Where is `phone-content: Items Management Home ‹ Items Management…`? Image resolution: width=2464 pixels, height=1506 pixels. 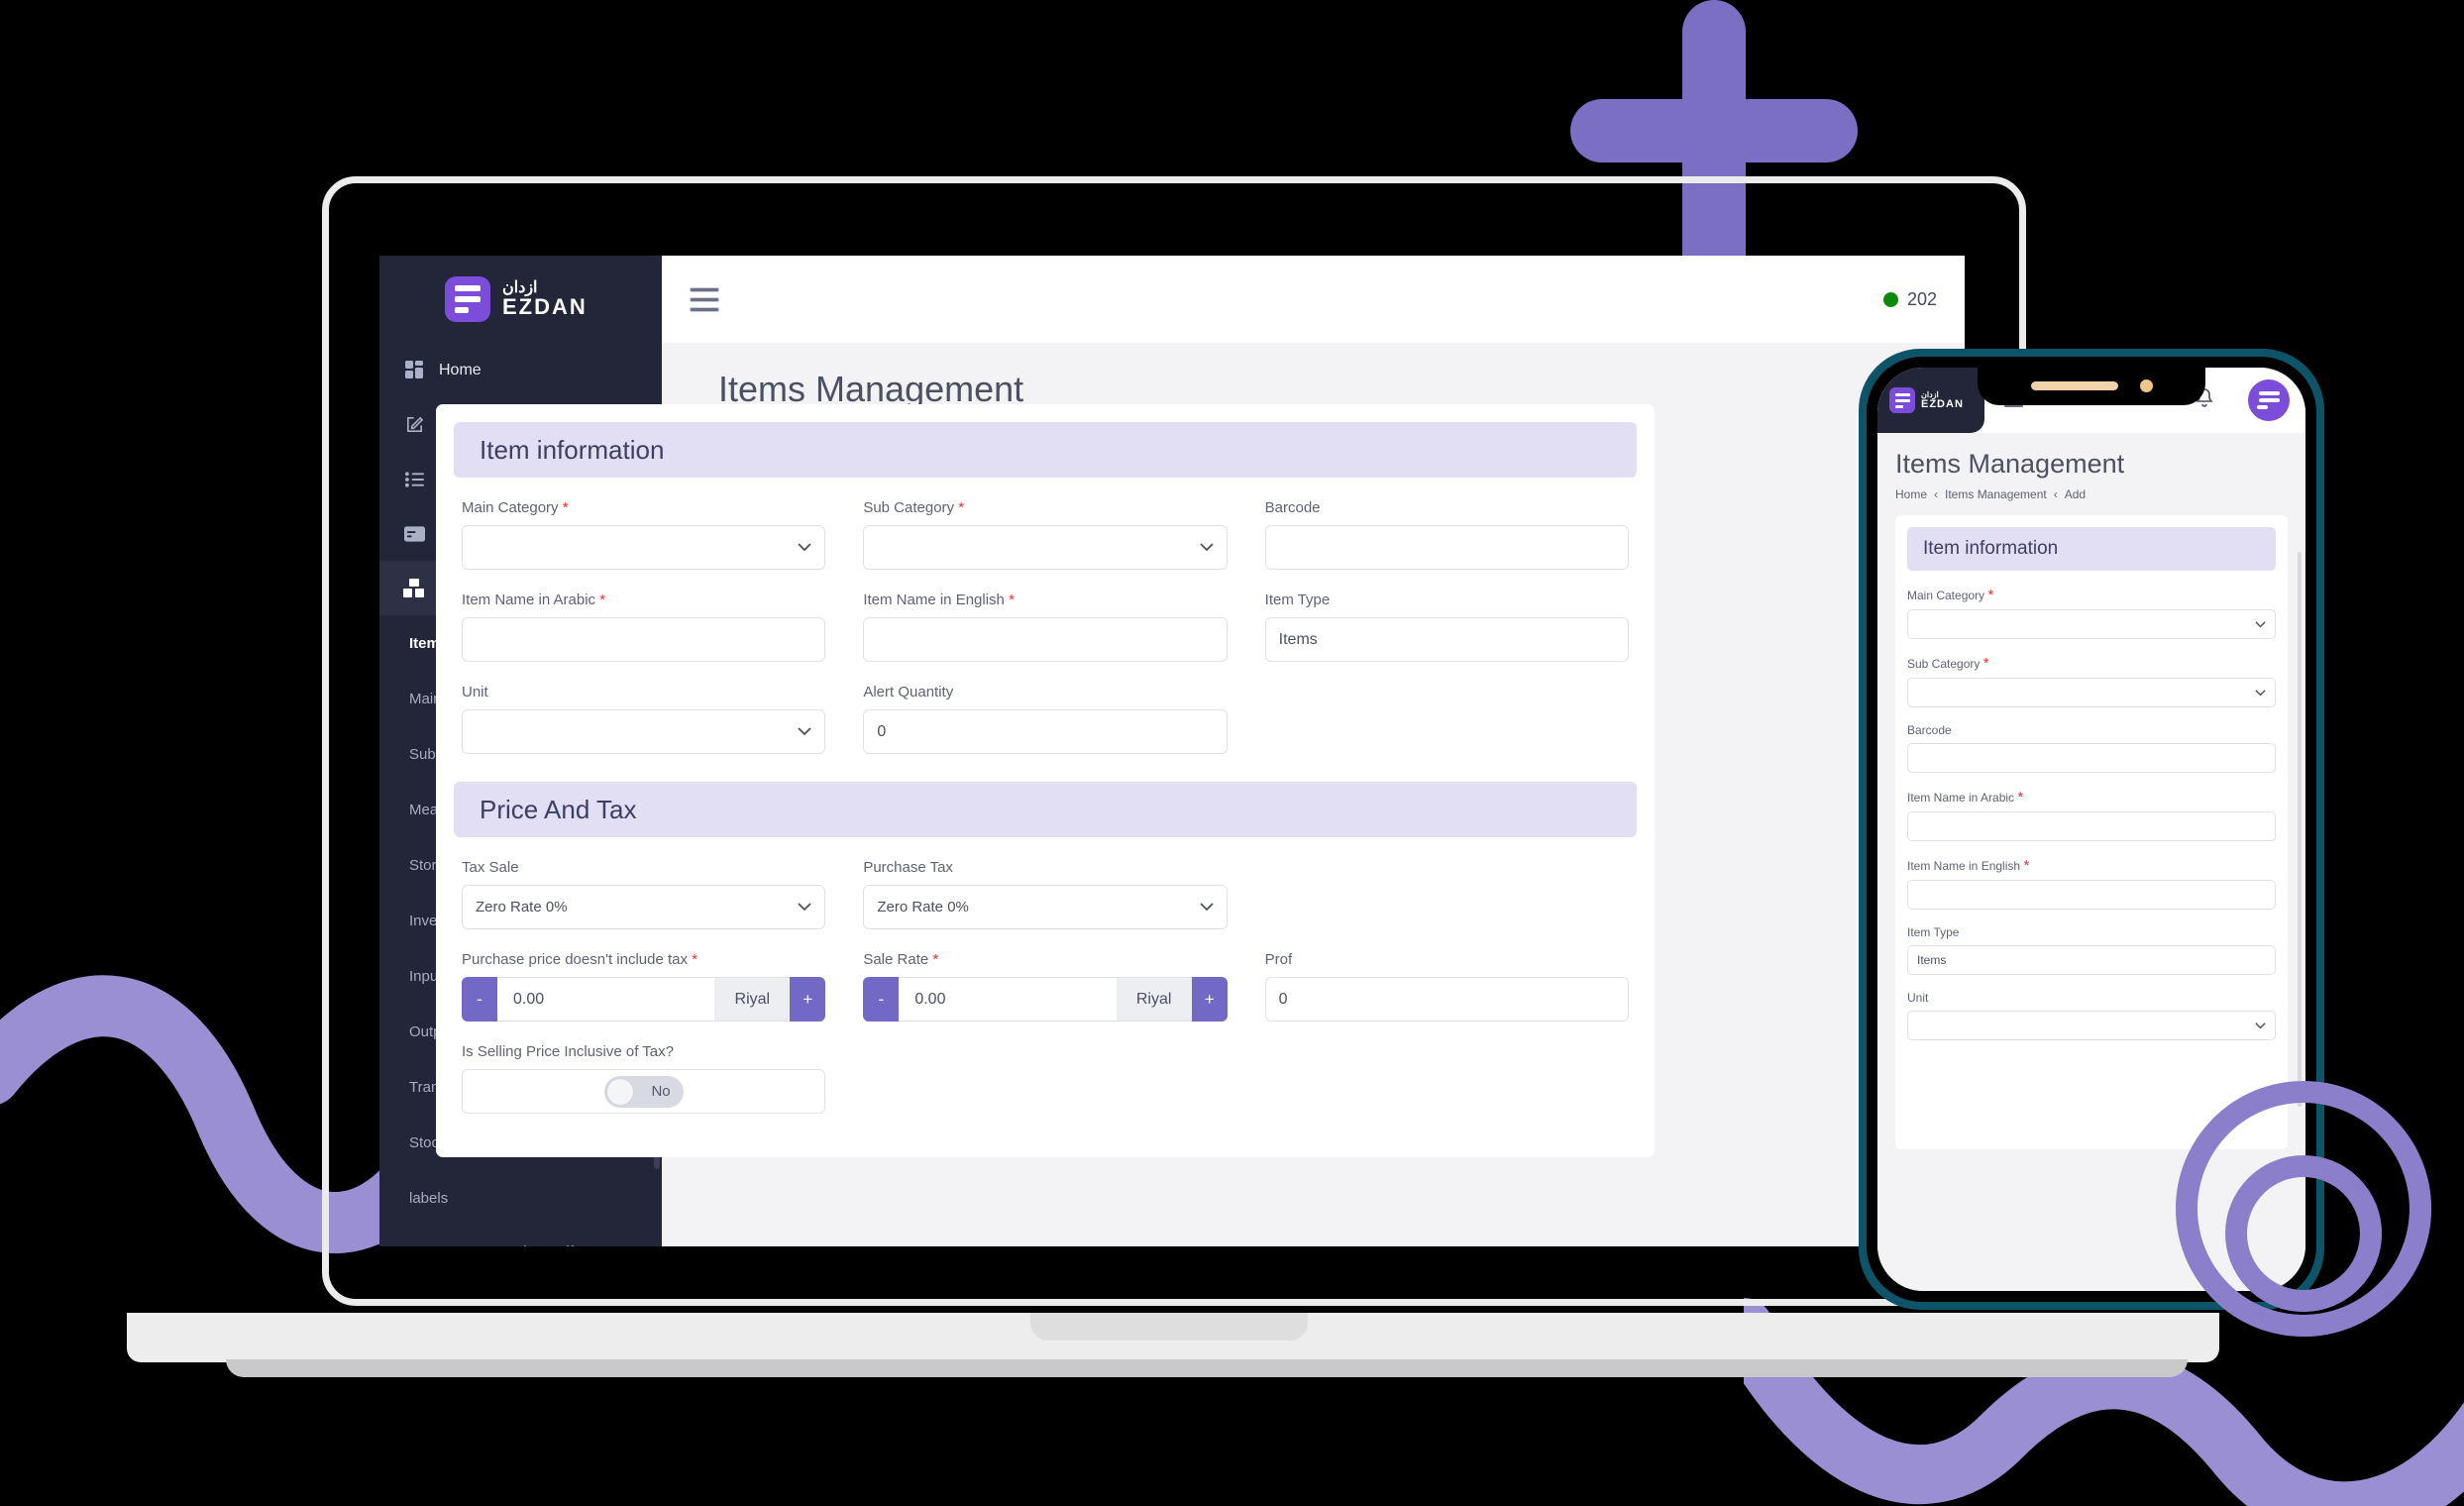 phone-content: Items Management Home ‹ Items Management… is located at coordinates (2091, 862).